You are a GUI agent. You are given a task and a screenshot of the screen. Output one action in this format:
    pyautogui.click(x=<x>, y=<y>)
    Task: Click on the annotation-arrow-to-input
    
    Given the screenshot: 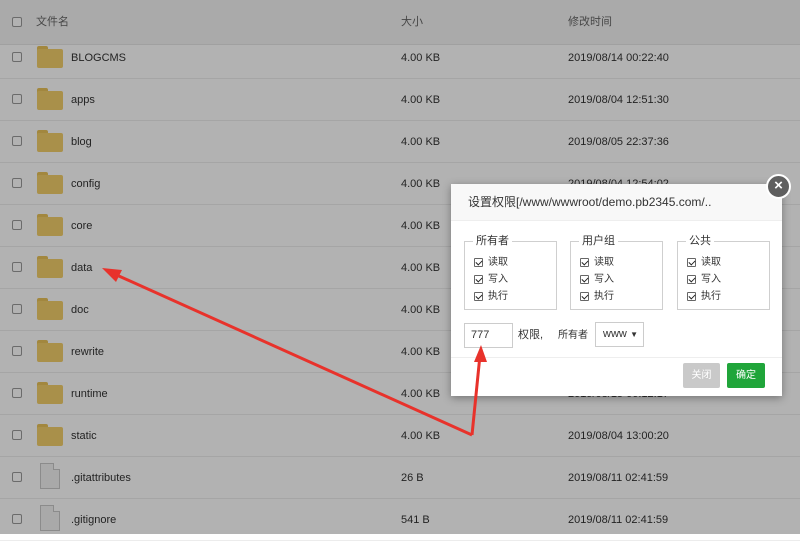 What is the action you would take?
    pyautogui.click(x=476, y=395)
    